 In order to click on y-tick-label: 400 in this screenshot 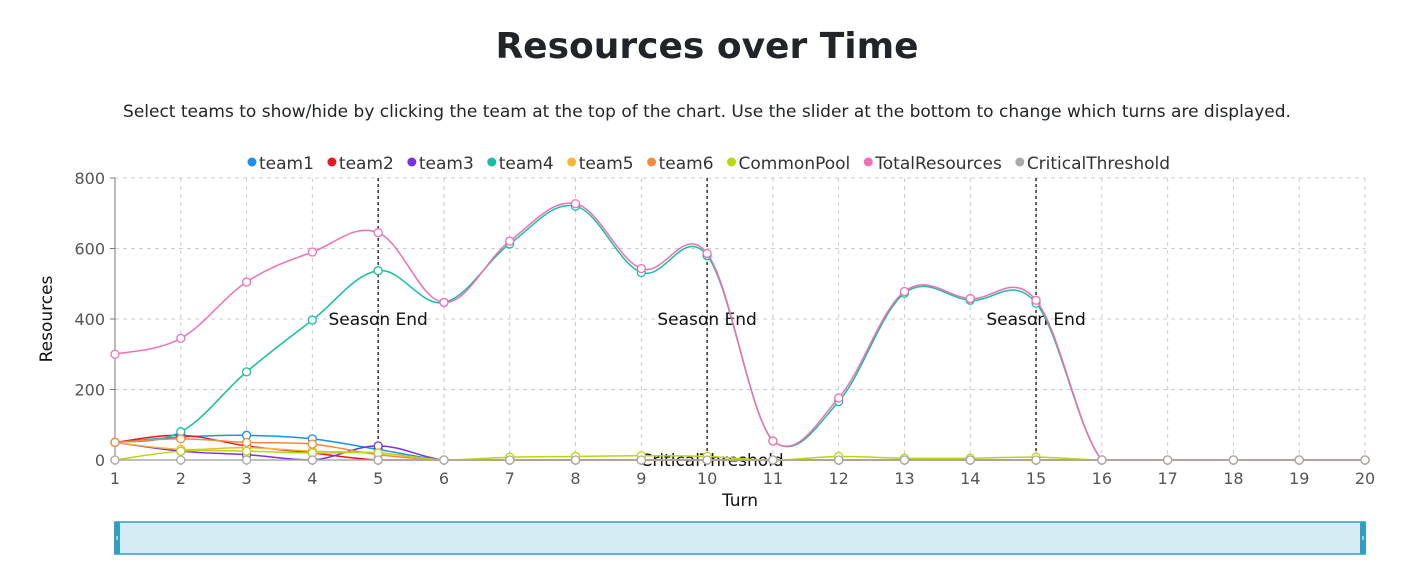, I will do `click(89, 319)`.